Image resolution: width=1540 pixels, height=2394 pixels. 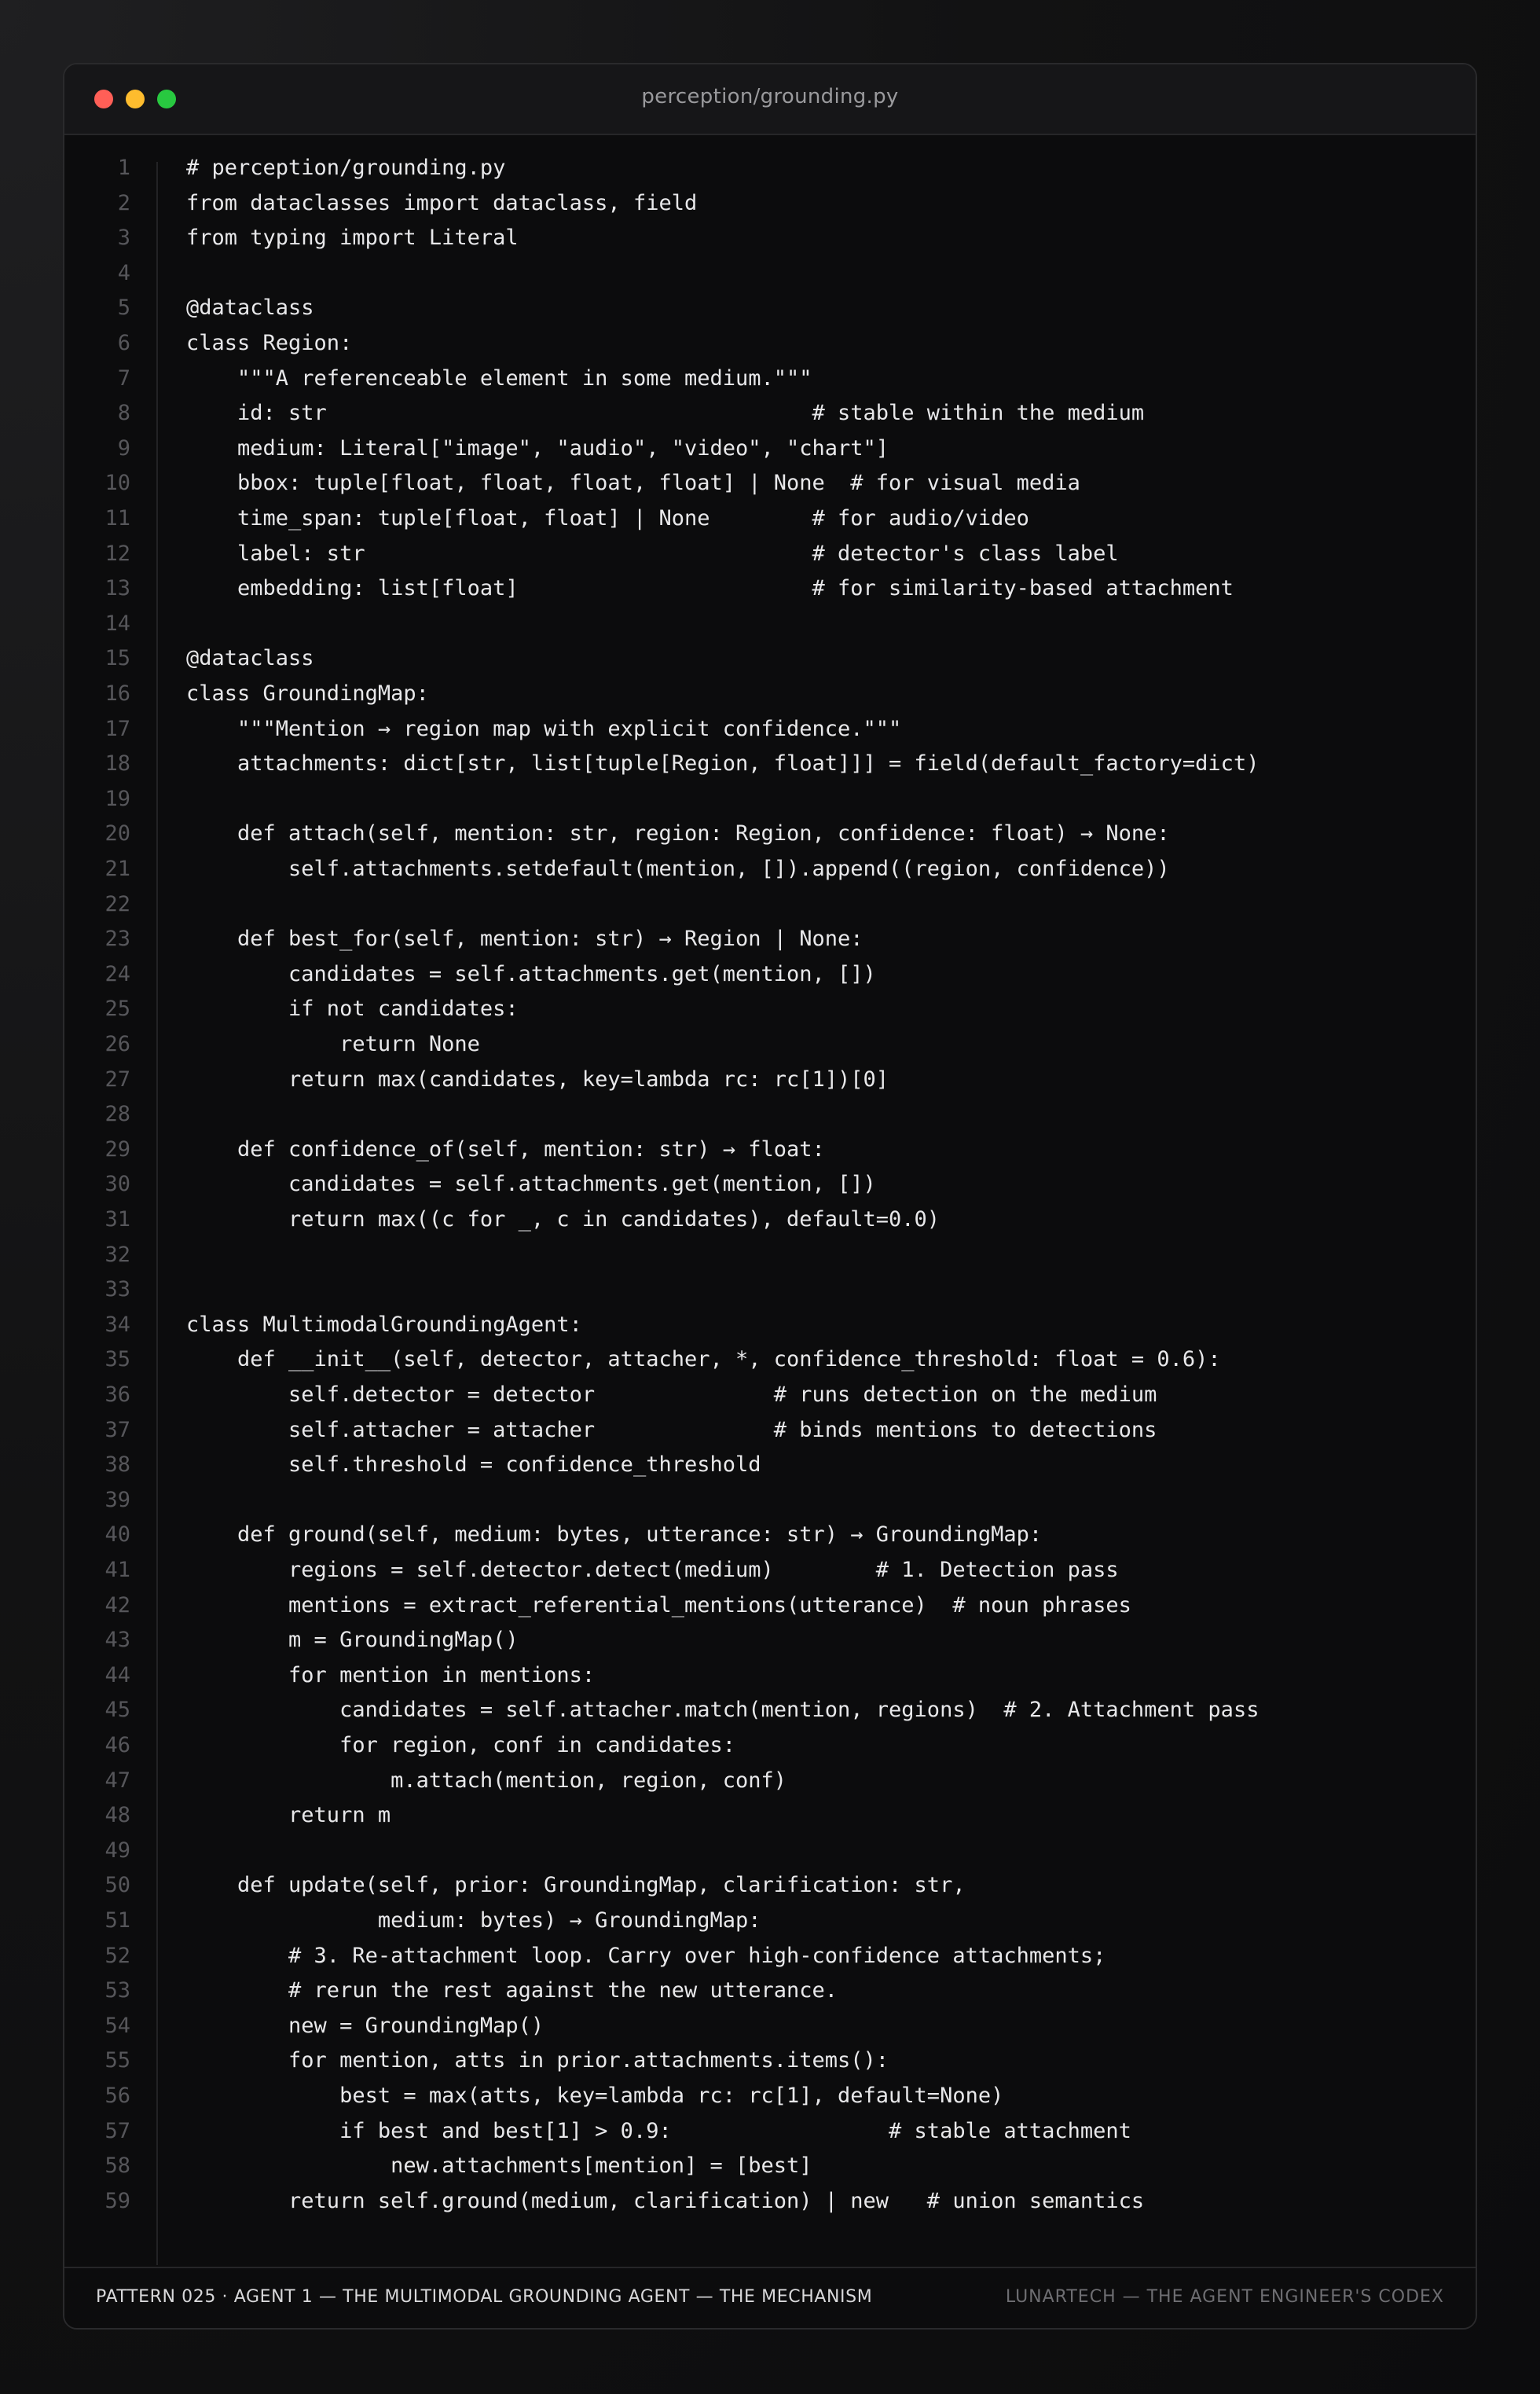 What do you see at coordinates (117, 869) in the screenshot?
I see `line-number: 21` at bounding box center [117, 869].